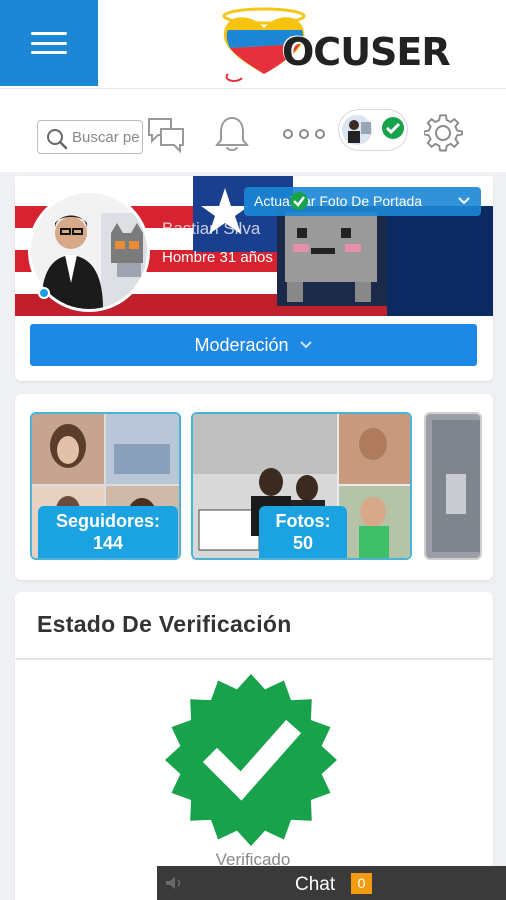 This screenshot has width=506, height=900. What do you see at coordinates (174, 883) in the screenshot?
I see `speaker-icon` at bounding box center [174, 883].